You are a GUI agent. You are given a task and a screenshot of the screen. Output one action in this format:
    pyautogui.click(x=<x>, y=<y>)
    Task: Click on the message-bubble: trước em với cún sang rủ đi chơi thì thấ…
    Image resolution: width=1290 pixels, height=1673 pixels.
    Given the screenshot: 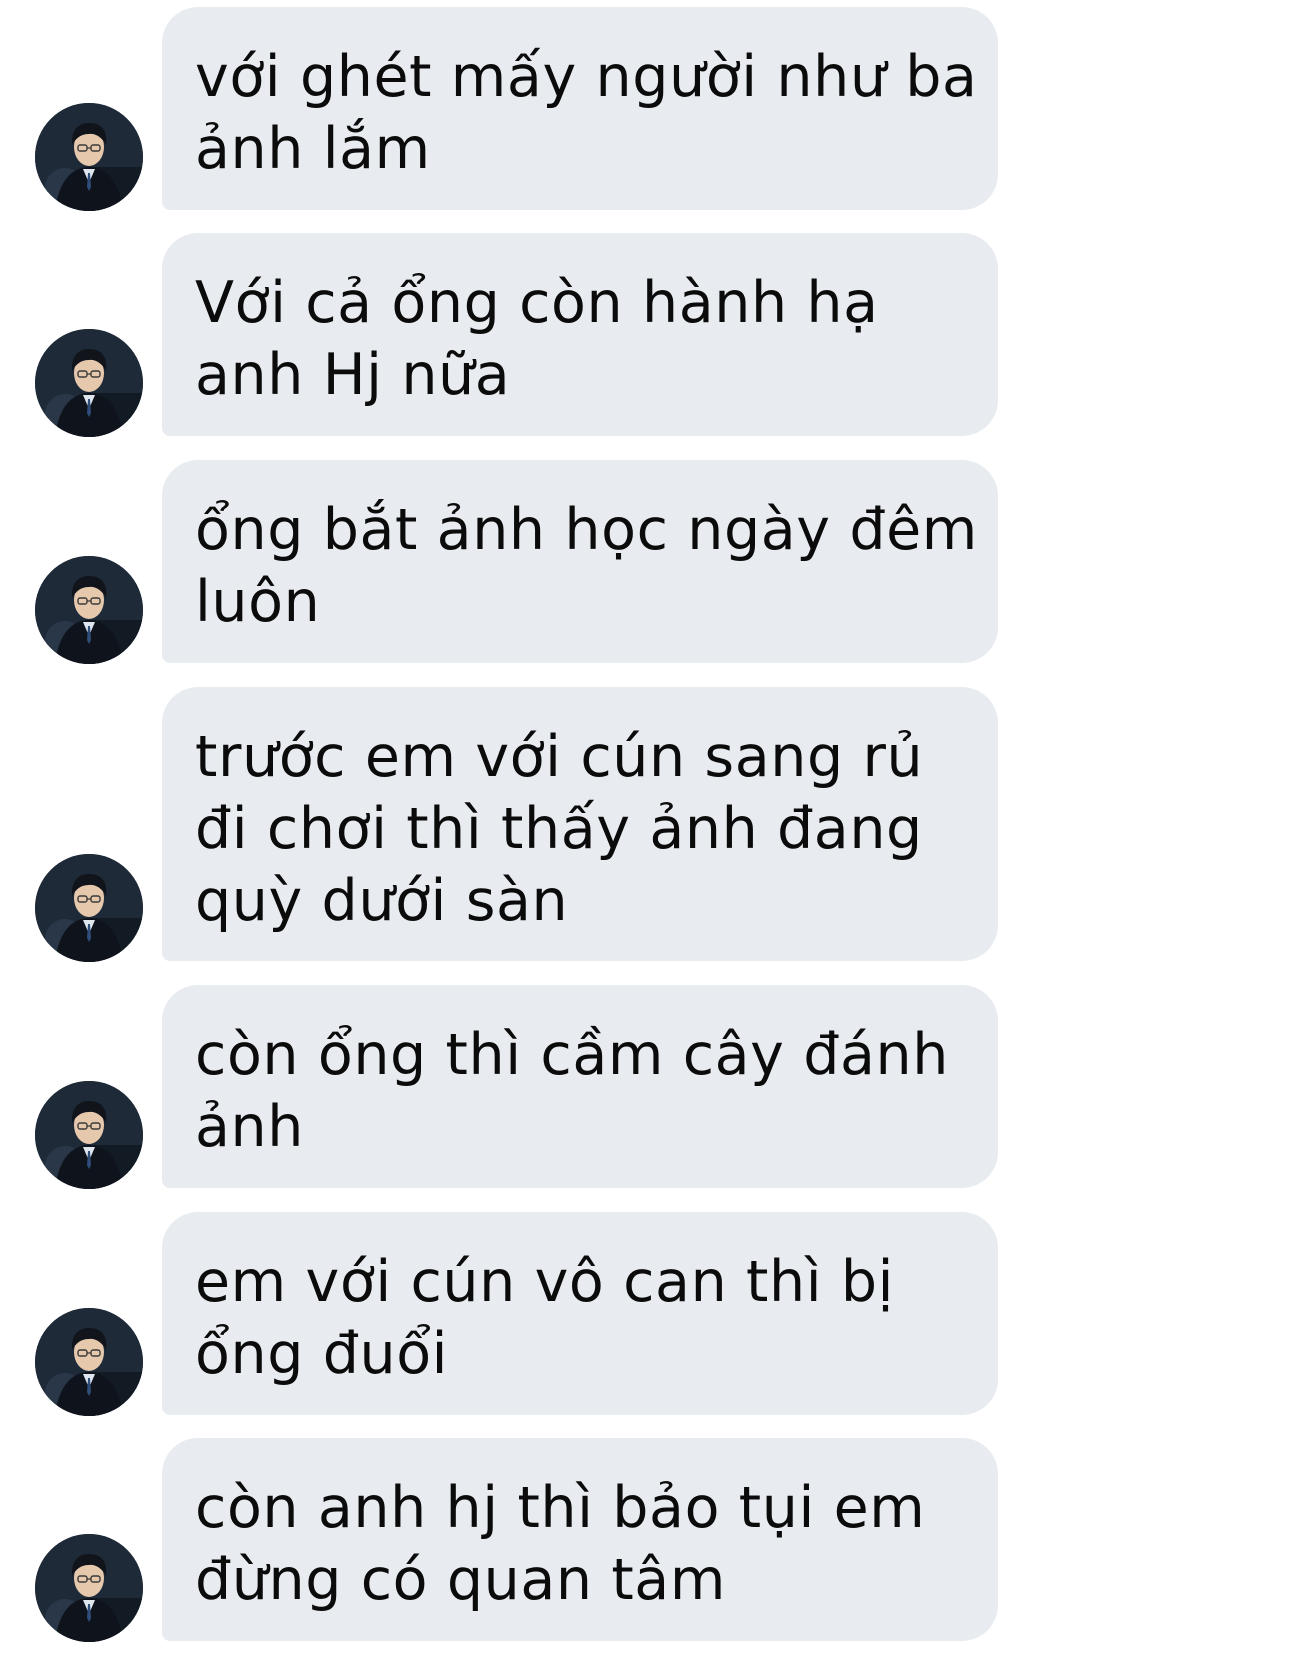 What is the action you would take?
    pyautogui.click(x=580, y=824)
    